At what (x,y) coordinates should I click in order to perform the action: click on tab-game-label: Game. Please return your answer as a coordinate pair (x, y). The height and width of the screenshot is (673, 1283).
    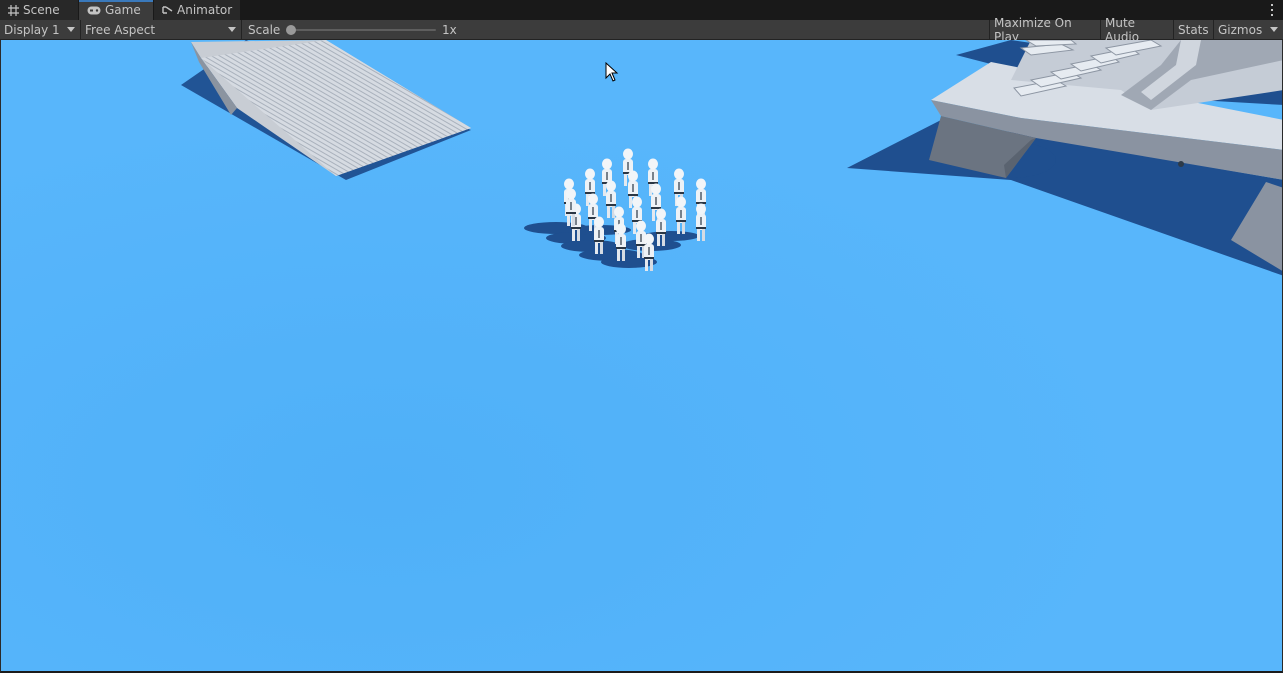
    Looking at the image, I should click on (123, 10).